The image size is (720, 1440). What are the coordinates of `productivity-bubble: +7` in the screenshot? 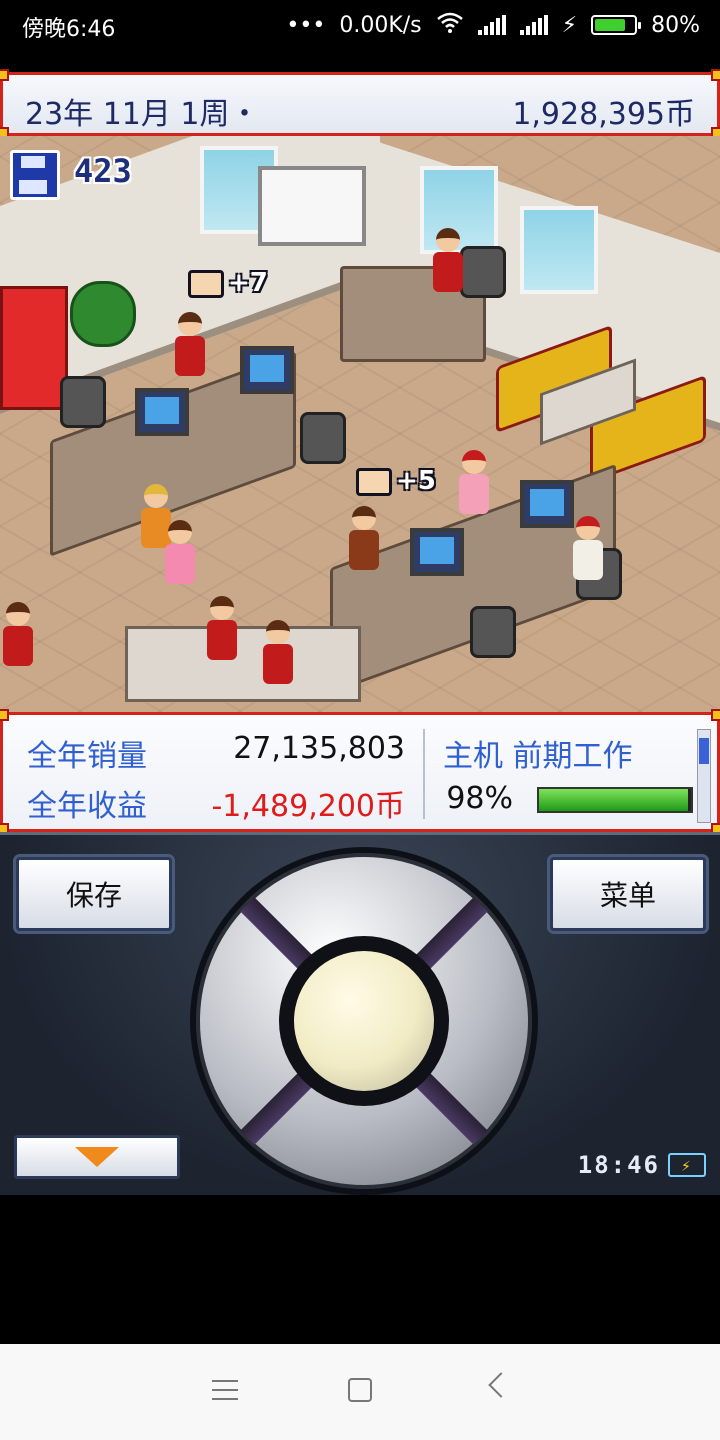 It's located at (228, 283).